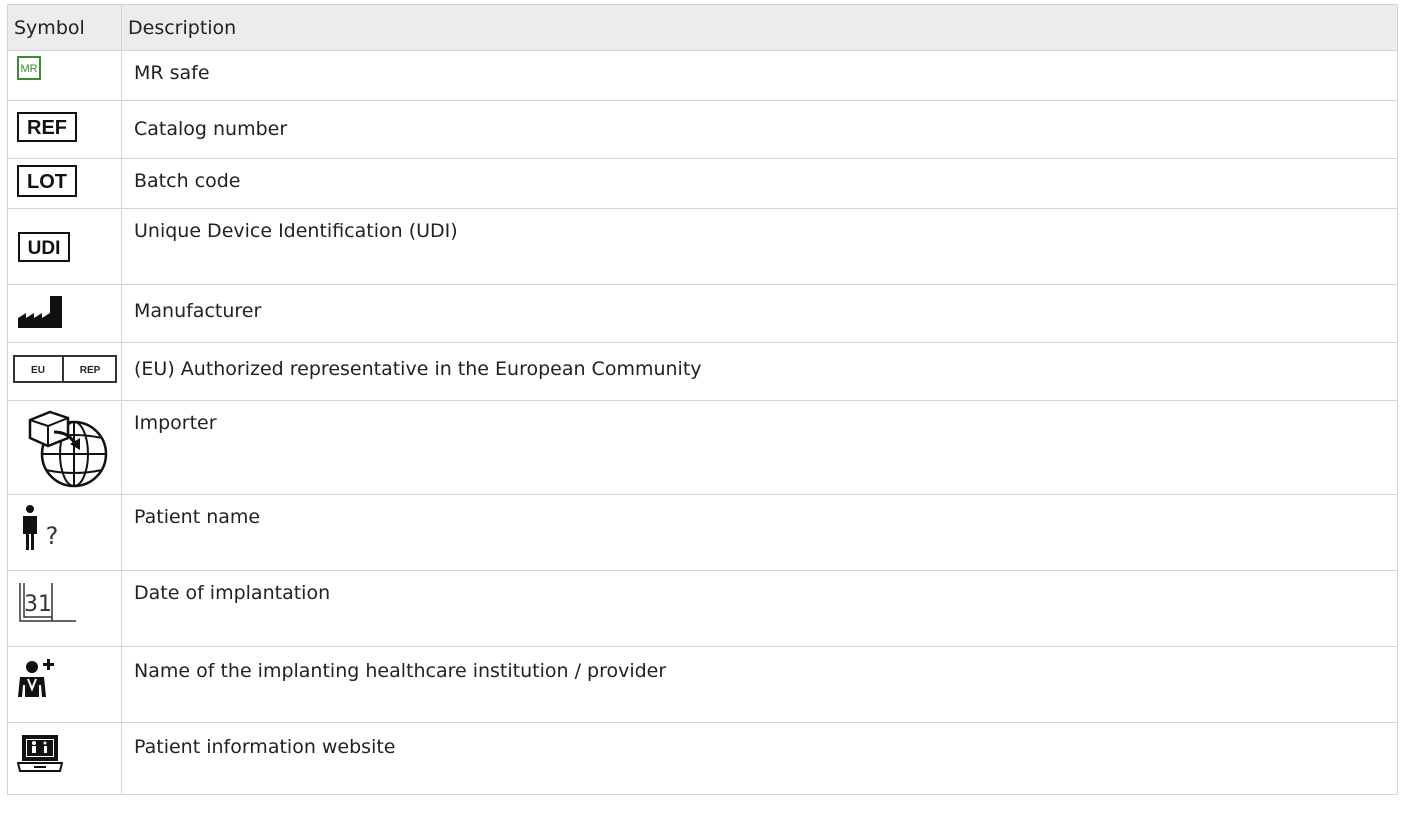 Image resolution: width=1402 pixels, height=813 pixels. What do you see at coordinates (759, 758) in the screenshot?
I see `description-cell: Patient information website` at bounding box center [759, 758].